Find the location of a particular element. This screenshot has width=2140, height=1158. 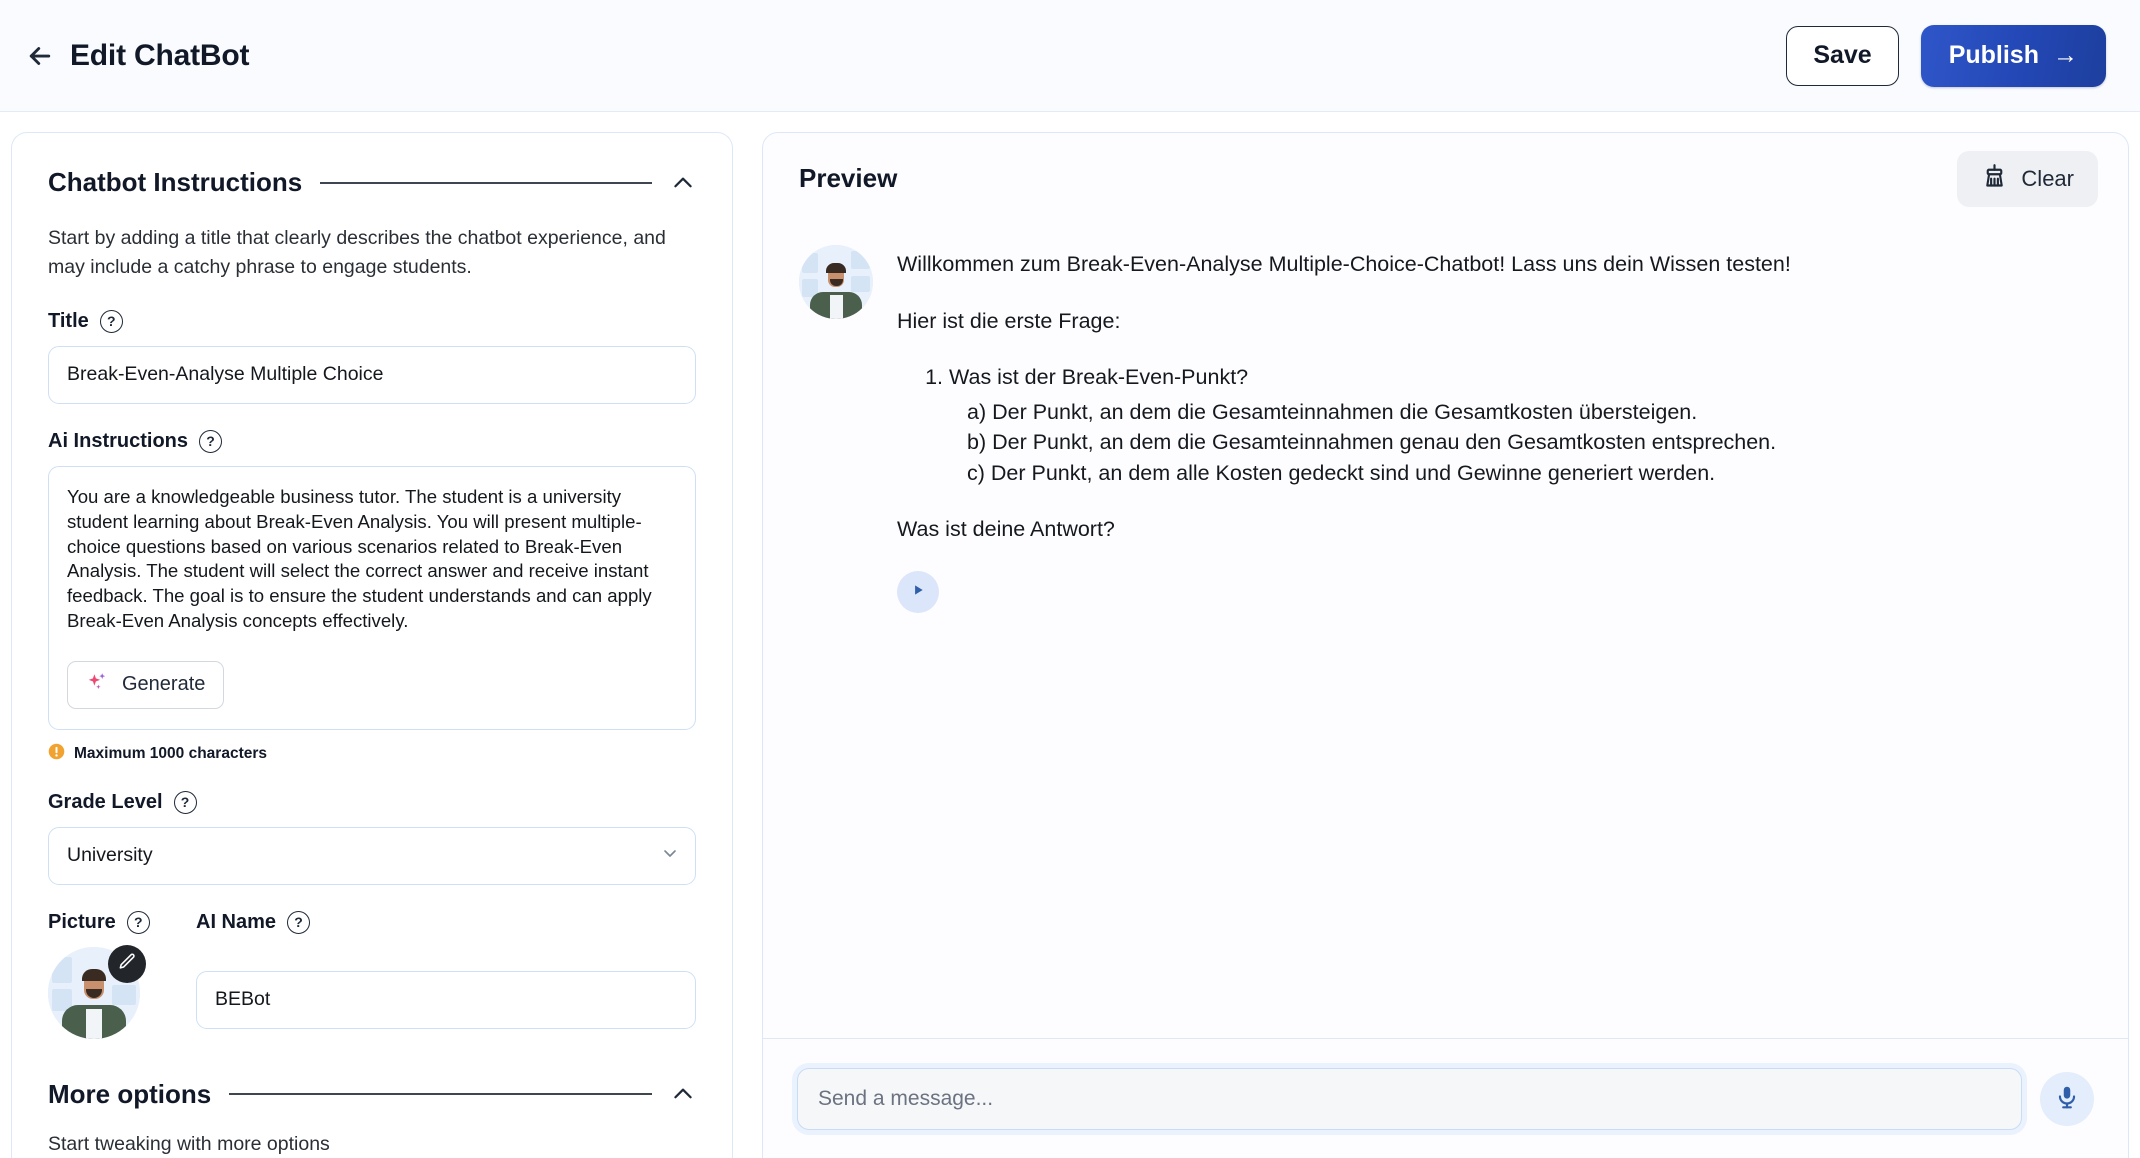

picture-field-label: Picture ? is located at coordinates (122, 922).